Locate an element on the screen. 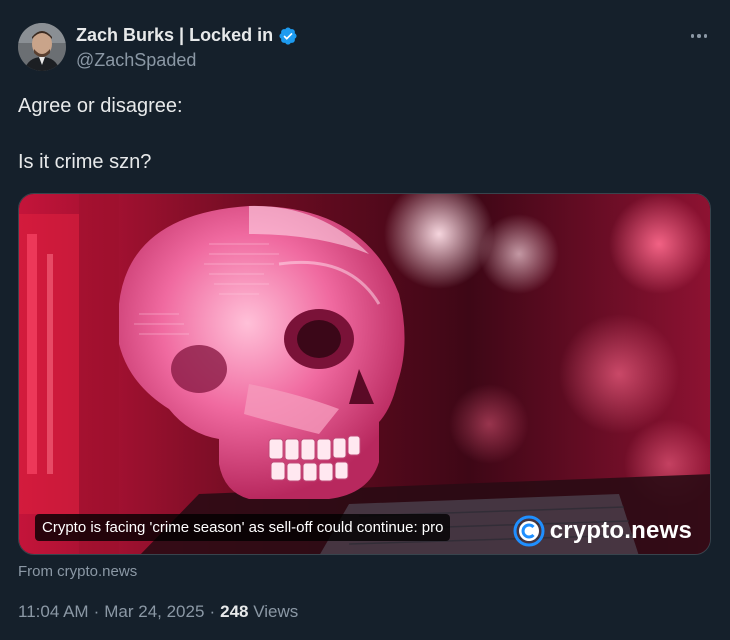  card-watermark: crypto.news is located at coordinates (602, 531).